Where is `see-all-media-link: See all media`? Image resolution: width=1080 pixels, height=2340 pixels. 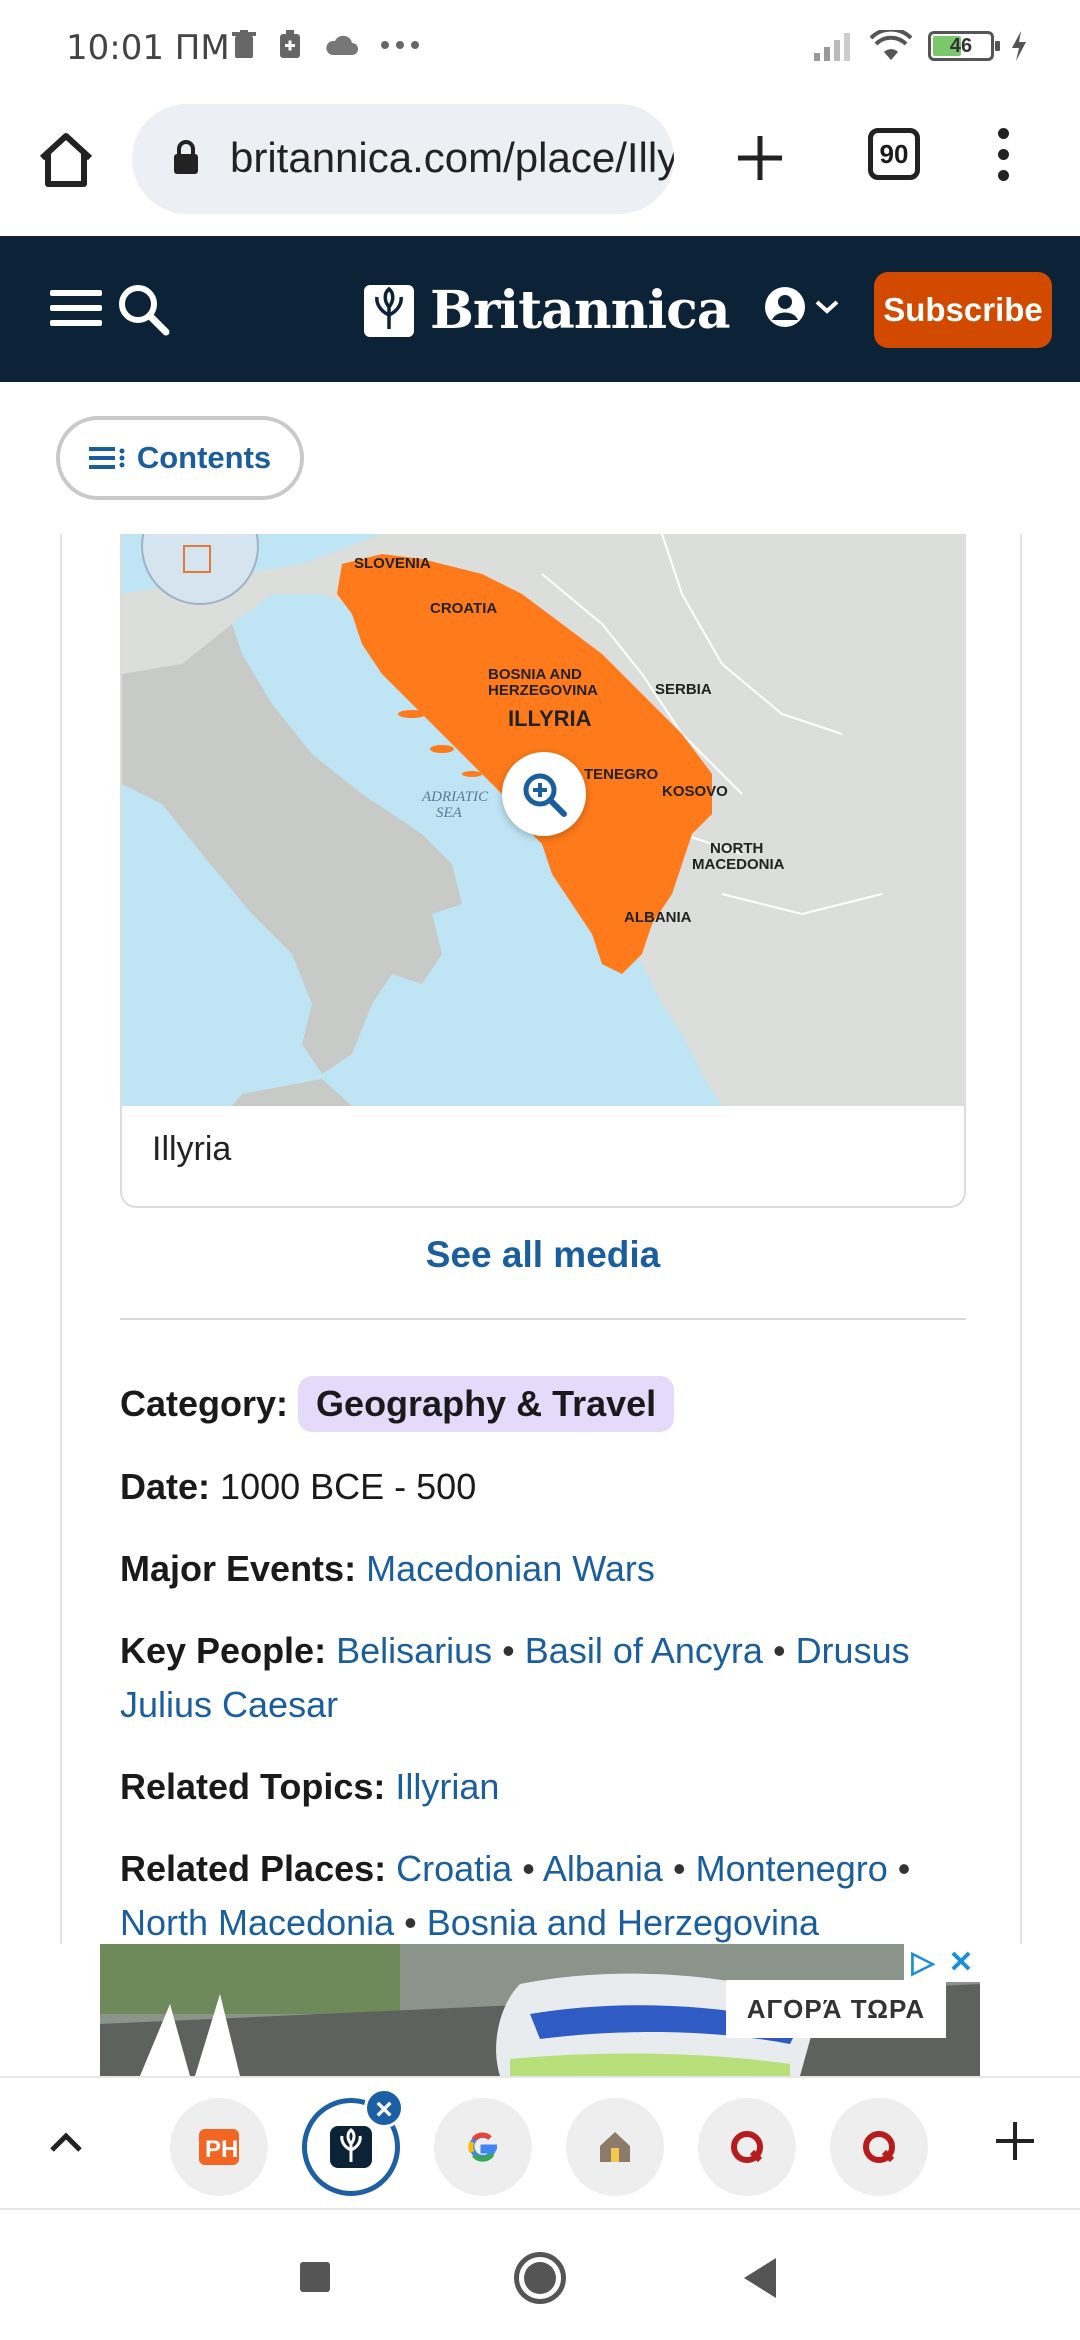
see-all-media-link: See all media is located at coordinates (543, 1255).